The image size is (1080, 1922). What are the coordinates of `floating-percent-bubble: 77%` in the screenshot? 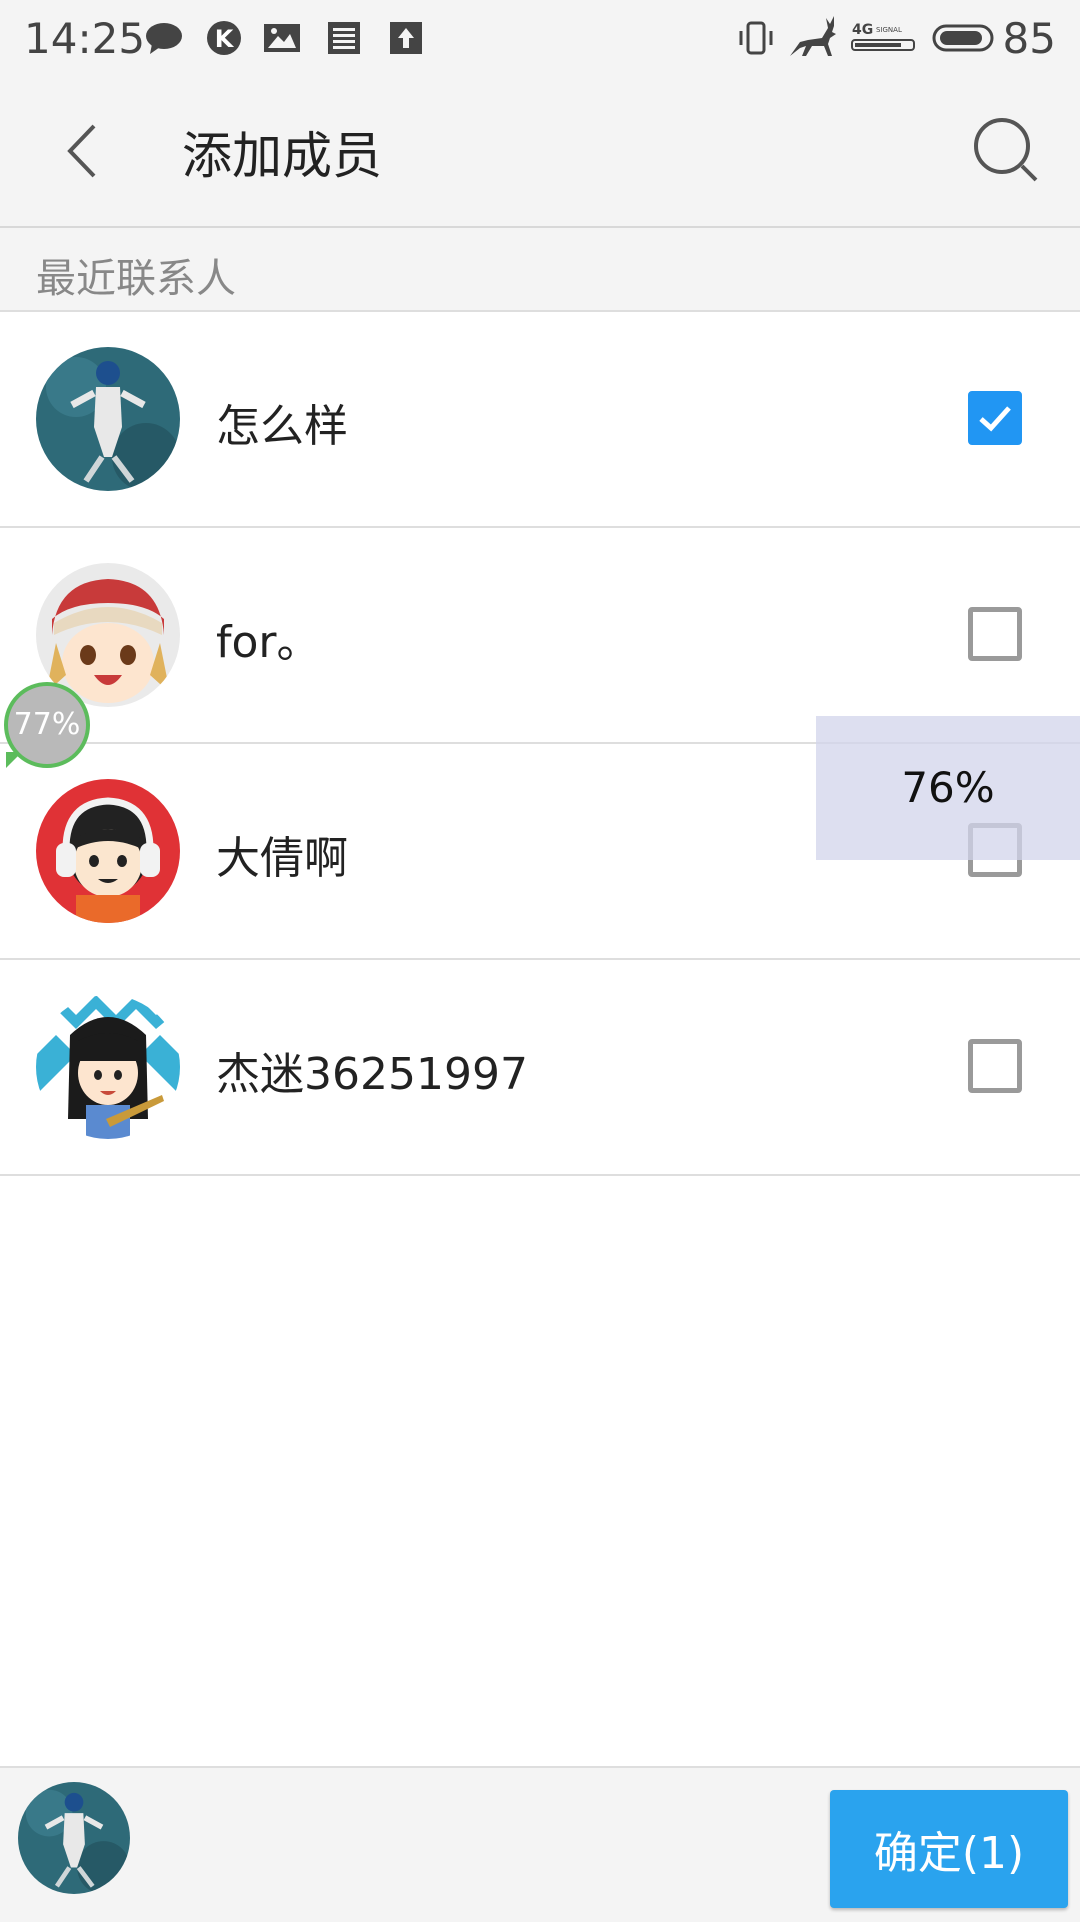 It's located at (47, 725).